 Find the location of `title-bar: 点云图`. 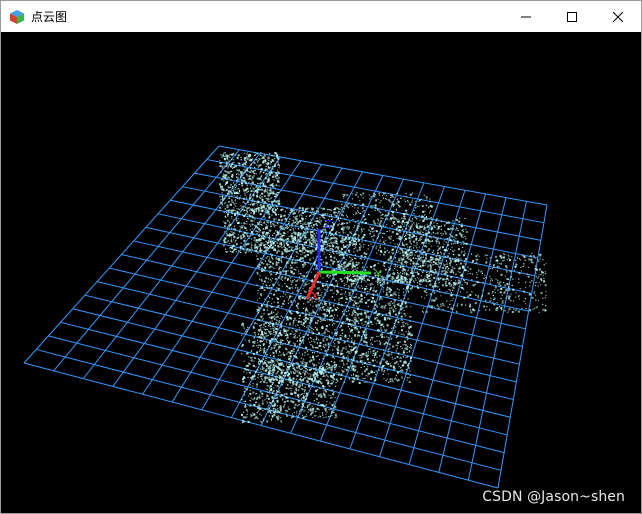

title-bar: 点云图 is located at coordinates (321, 16).